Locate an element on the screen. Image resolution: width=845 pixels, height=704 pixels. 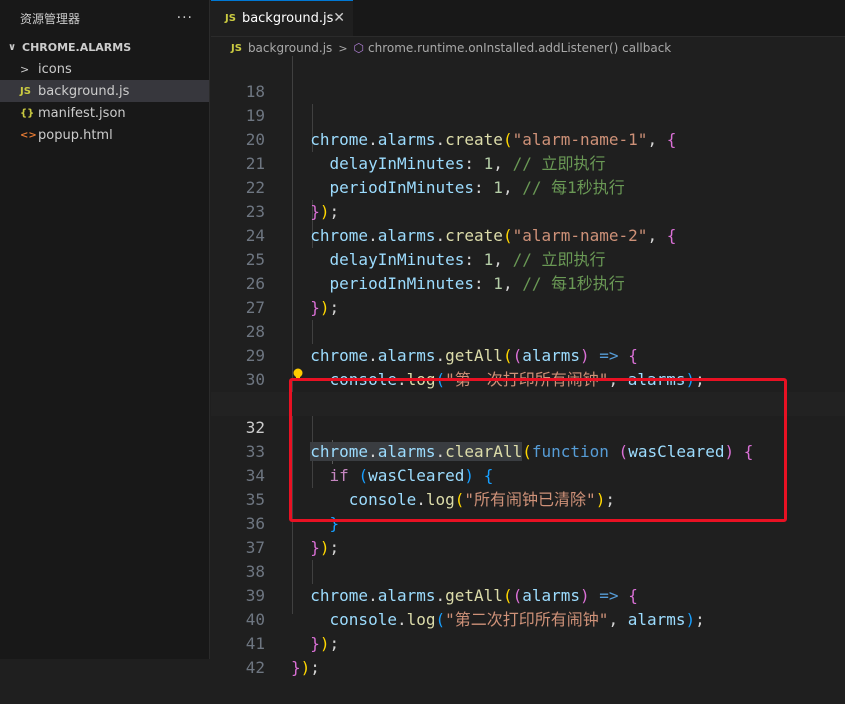
code-line: 40 }); is located at coordinates (528, 618).